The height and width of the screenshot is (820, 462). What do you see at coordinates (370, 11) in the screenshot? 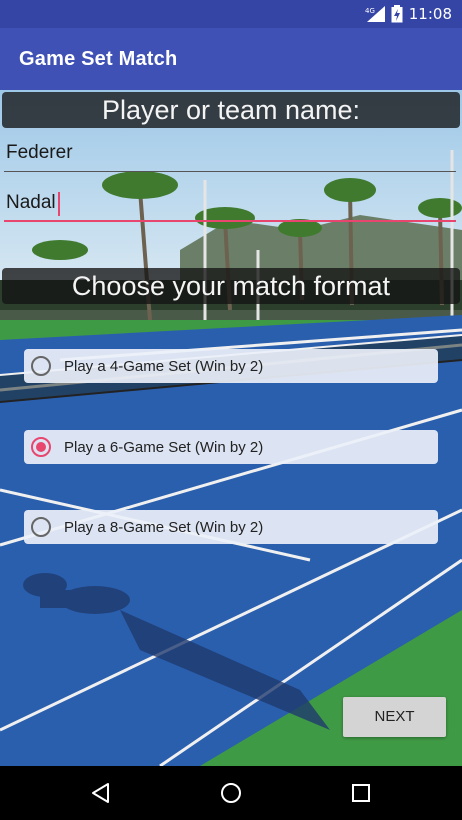
I see `network-type: 4G` at bounding box center [370, 11].